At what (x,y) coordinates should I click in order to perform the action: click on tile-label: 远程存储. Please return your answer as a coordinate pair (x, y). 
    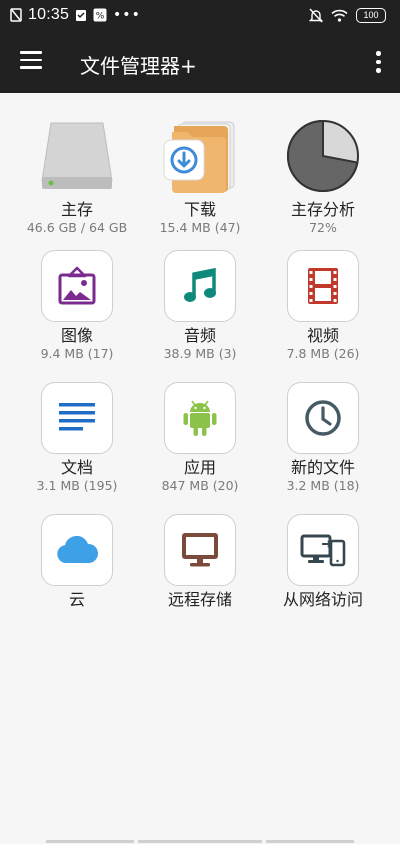
    Looking at the image, I should click on (199, 599).